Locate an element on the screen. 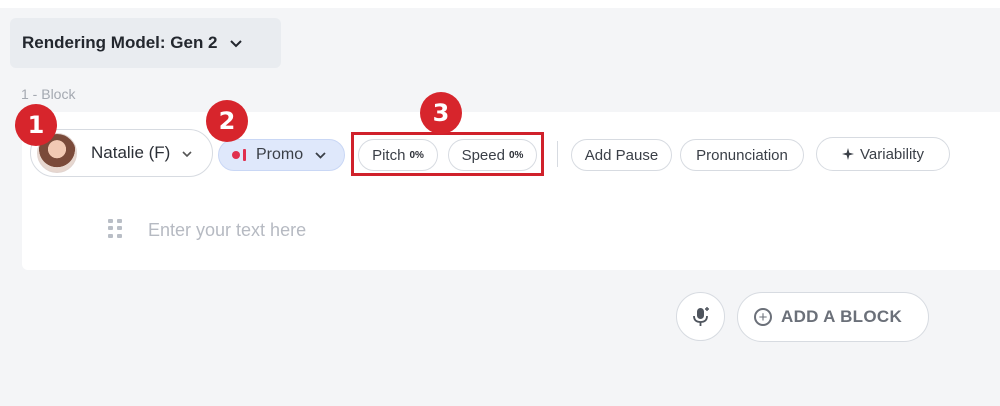  voice-name: Natalie (F) is located at coordinates (131, 152).